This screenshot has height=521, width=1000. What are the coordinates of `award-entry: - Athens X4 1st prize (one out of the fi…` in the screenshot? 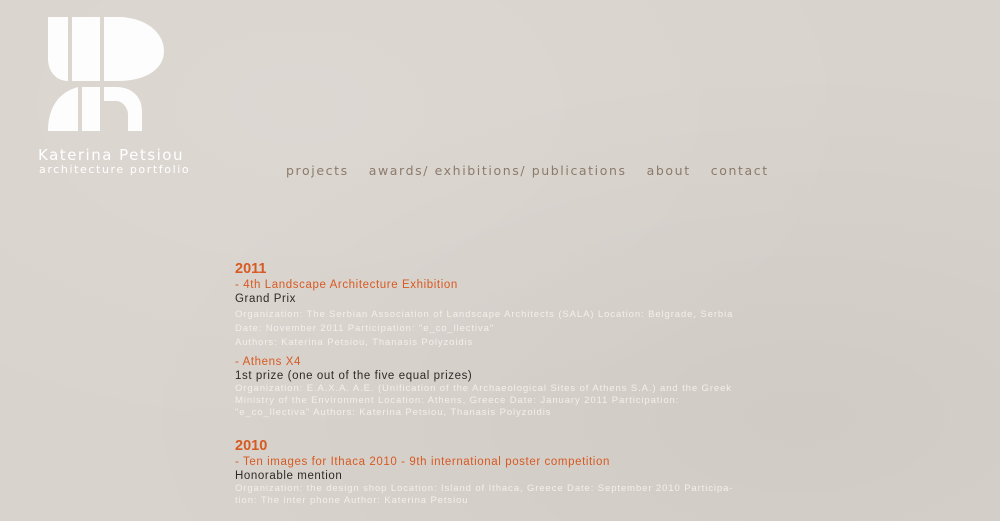 It's located at (505, 387).